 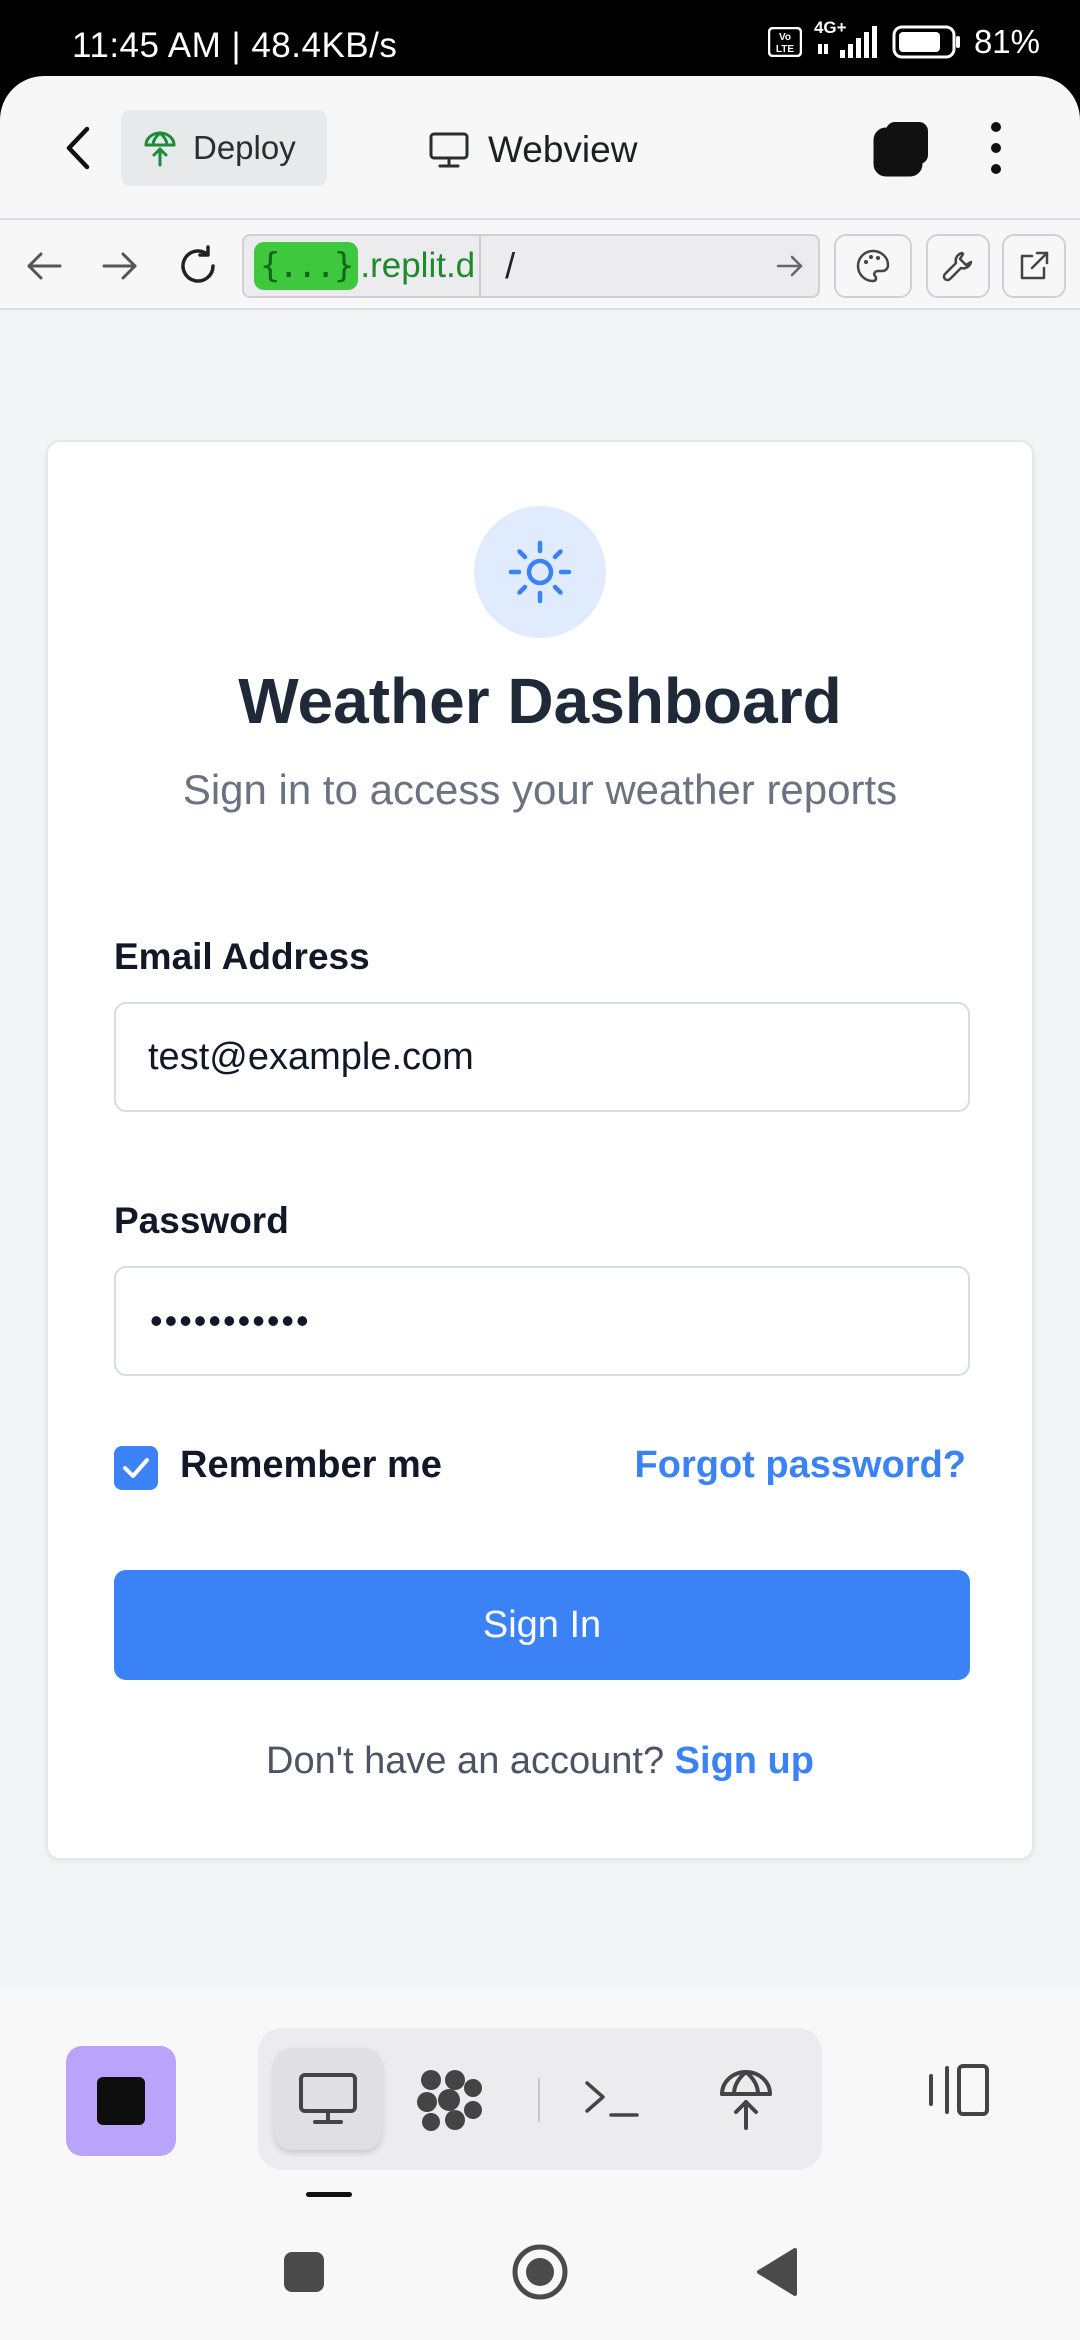 I want to click on url-field: {...} .replit.d /, so click(x=531, y=266).